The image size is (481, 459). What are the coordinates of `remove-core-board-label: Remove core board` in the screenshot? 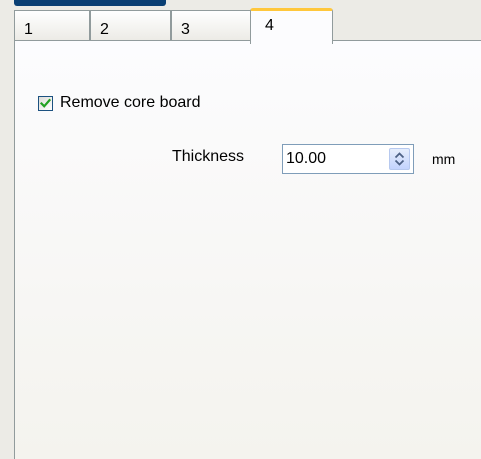 It's located at (130, 102).